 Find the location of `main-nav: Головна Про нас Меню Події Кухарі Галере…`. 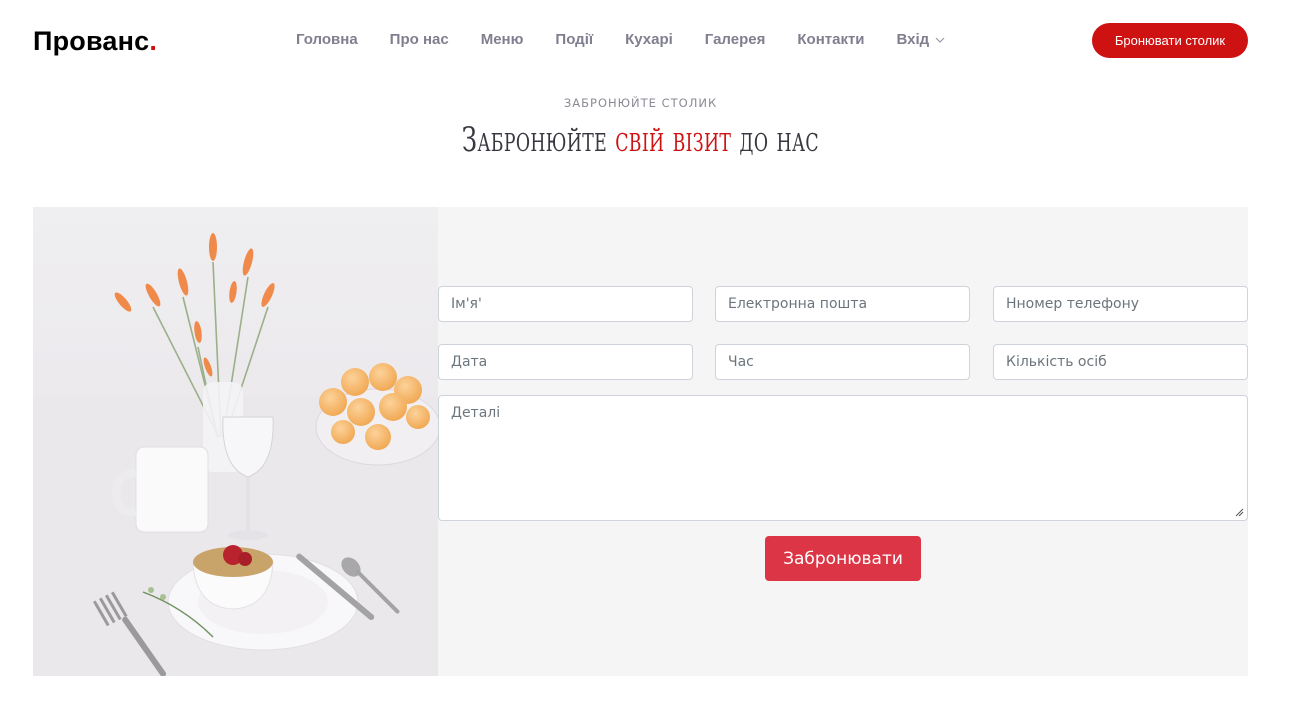

main-nav: Головна Про нас Меню Події Кухарі Галере… is located at coordinates (620, 39).